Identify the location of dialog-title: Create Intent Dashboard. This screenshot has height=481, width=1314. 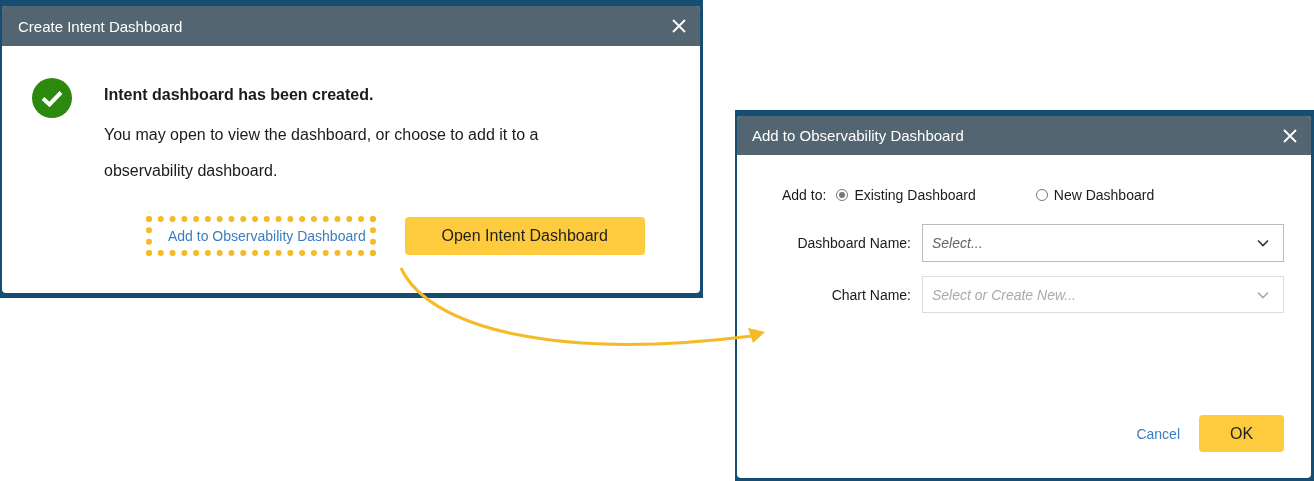
(100, 26).